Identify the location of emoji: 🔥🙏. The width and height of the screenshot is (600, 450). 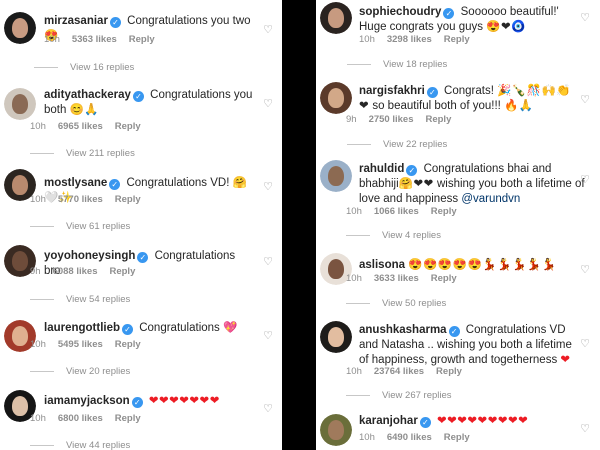
(519, 106).